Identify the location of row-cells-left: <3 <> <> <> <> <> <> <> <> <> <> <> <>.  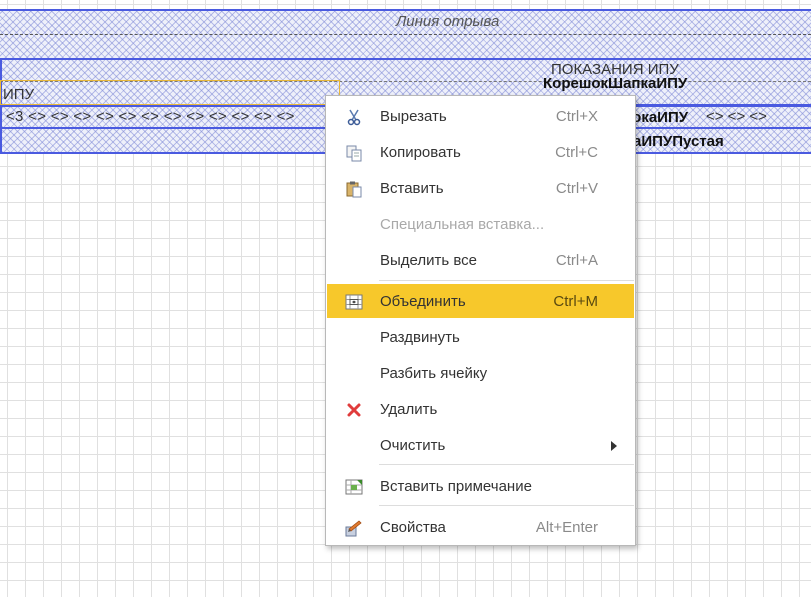
(150, 116).